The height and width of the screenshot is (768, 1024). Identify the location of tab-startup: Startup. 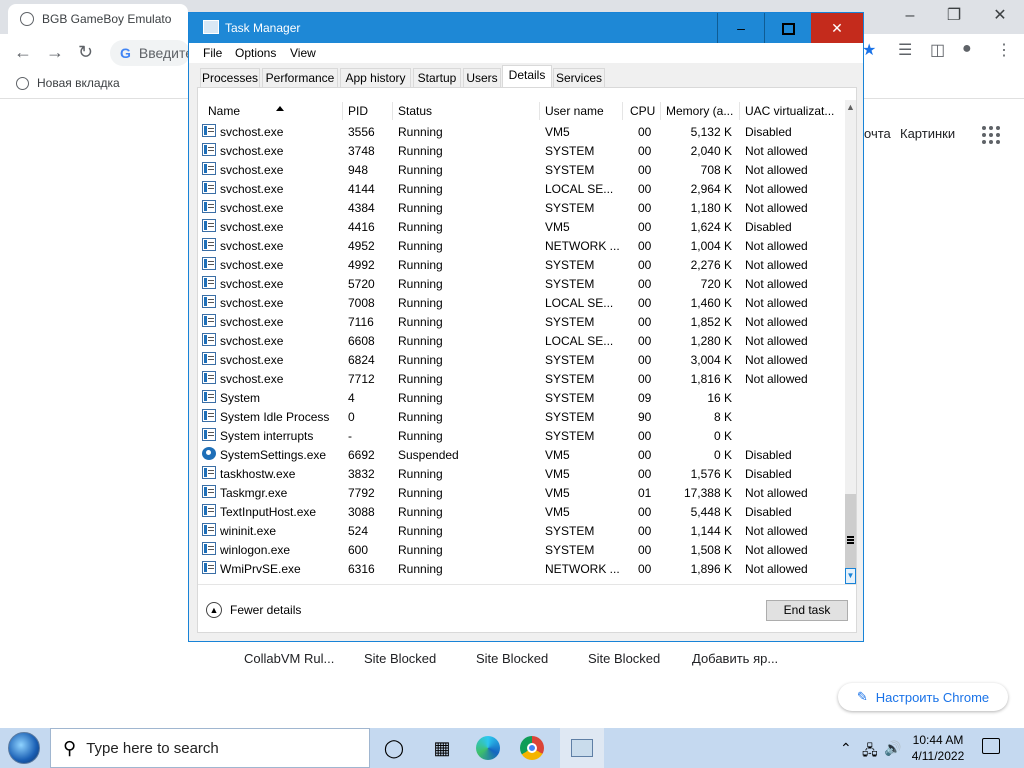
(437, 77).